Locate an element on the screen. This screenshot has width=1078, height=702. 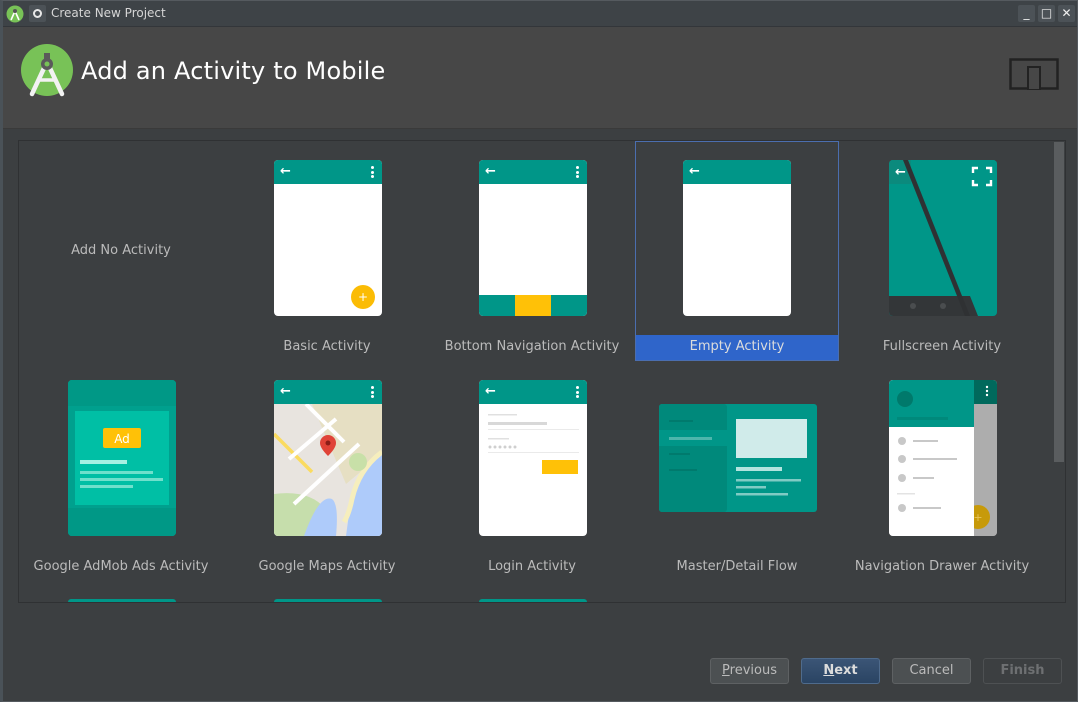
page-title: Add an Activity to Mobile is located at coordinates (233, 71).